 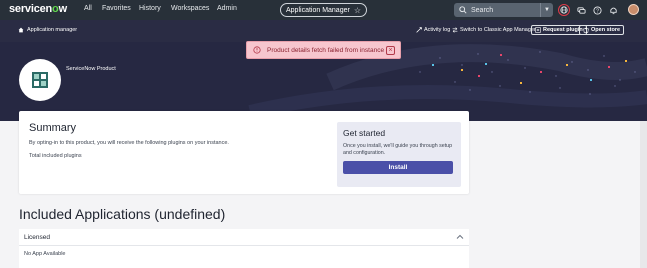 What do you see at coordinates (503, 10) in the screenshot?
I see `global-search: Search ▼` at bounding box center [503, 10].